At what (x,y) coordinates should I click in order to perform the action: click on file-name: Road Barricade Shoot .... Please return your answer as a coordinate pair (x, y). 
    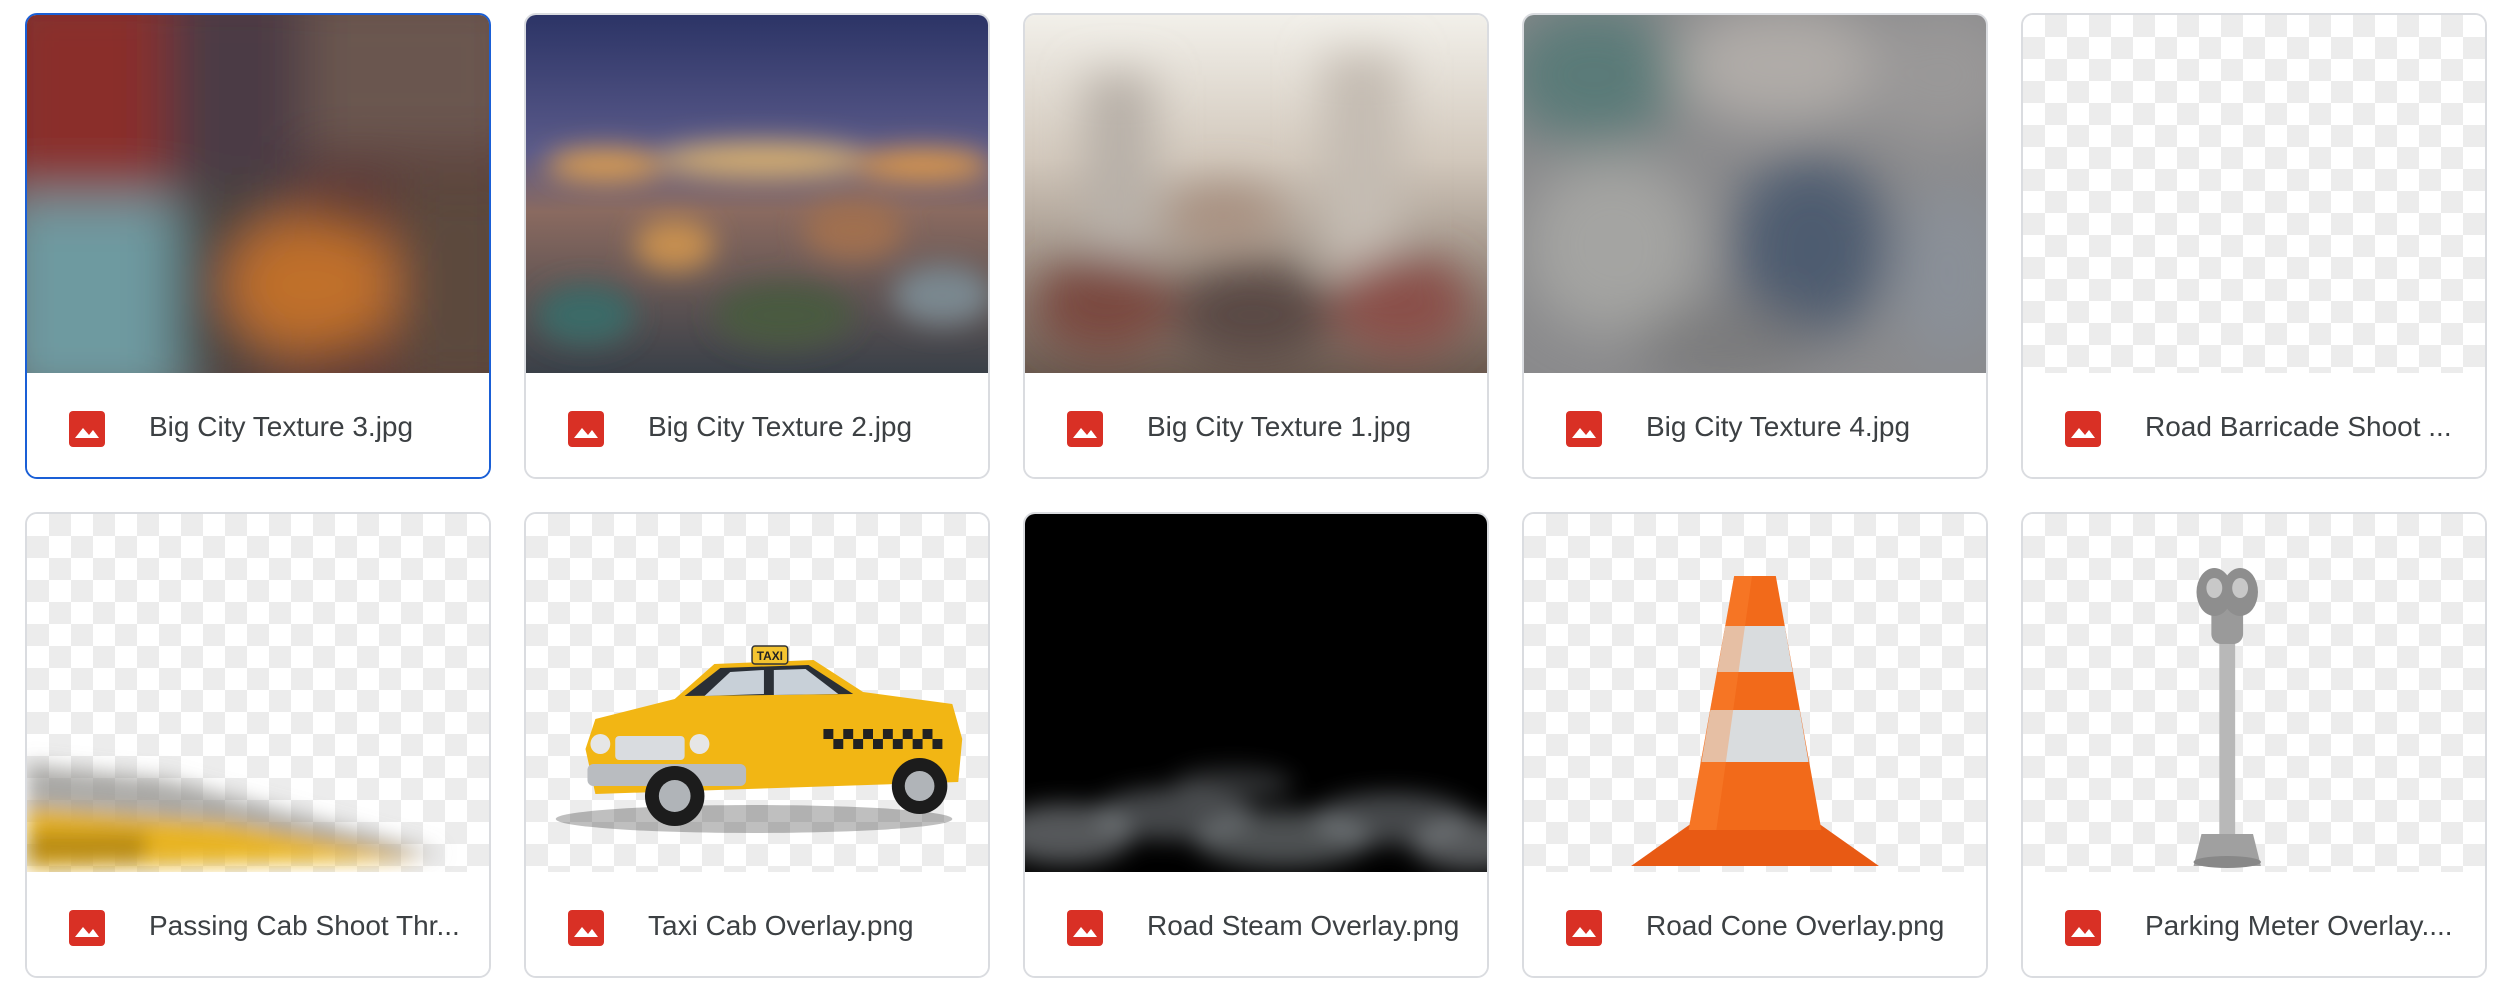
    Looking at the image, I should click on (2298, 426).